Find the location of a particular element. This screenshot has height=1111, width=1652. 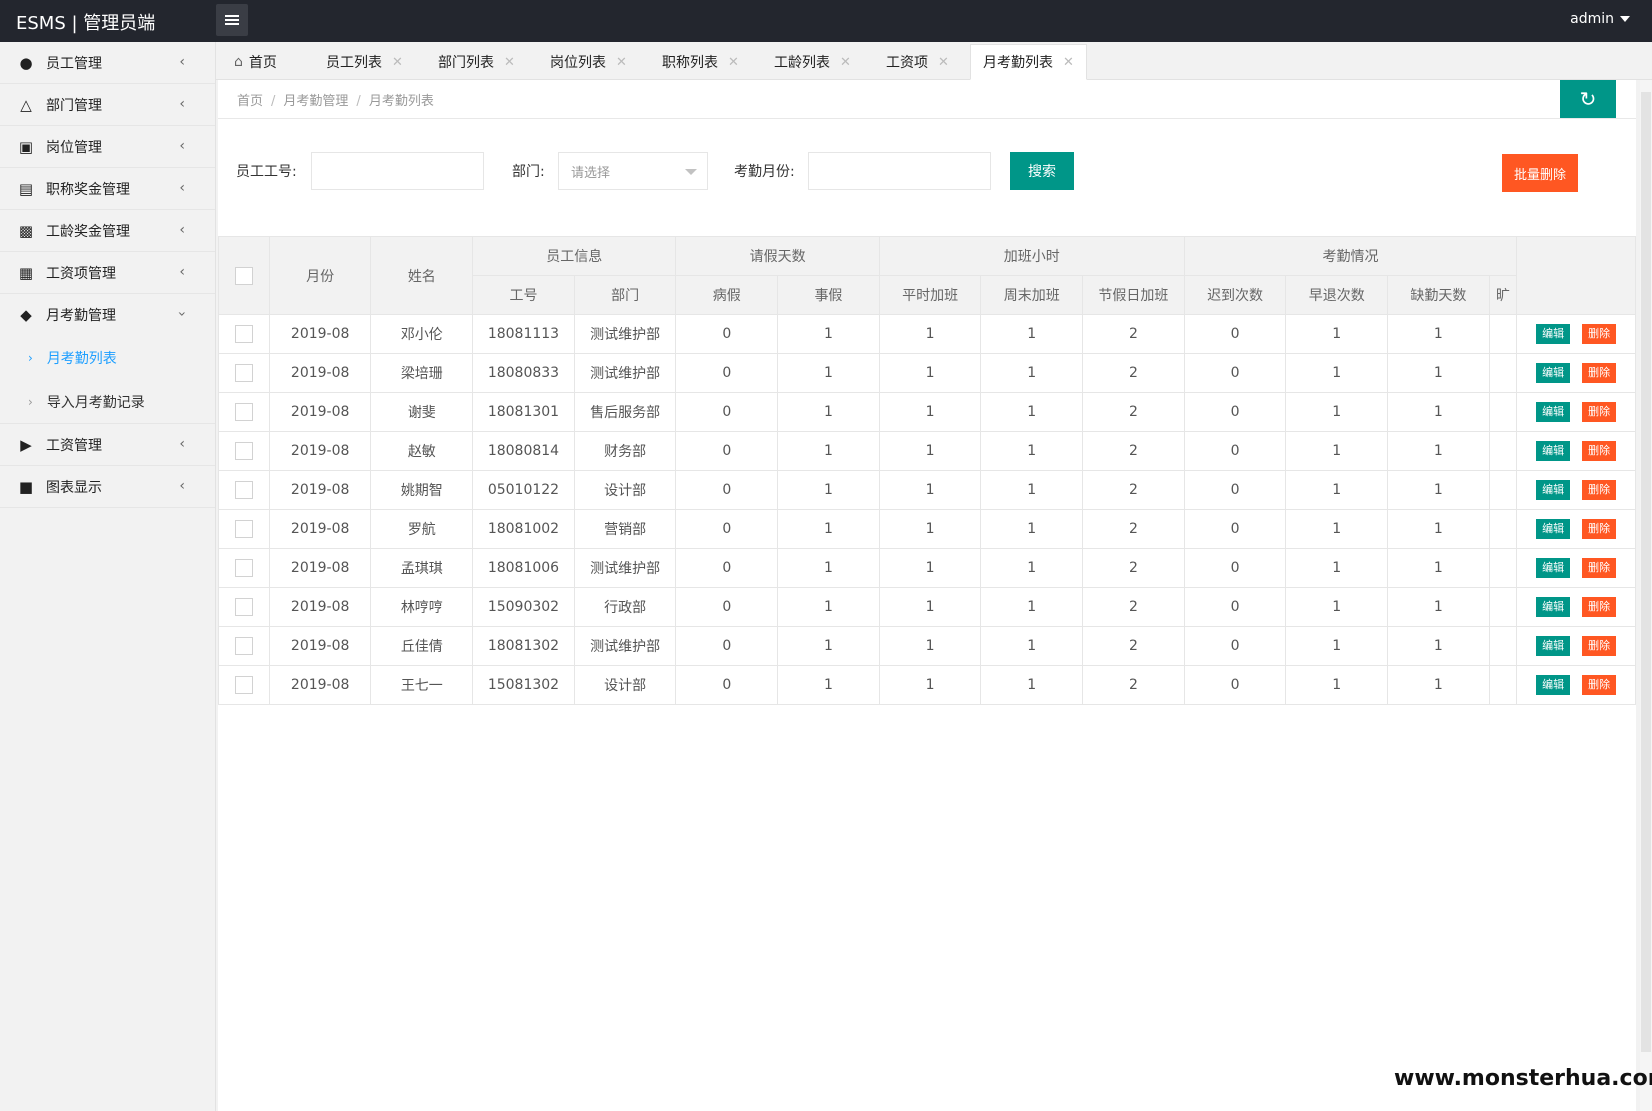

cell-weekday-ot: 1 is located at coordinates (930, 607).